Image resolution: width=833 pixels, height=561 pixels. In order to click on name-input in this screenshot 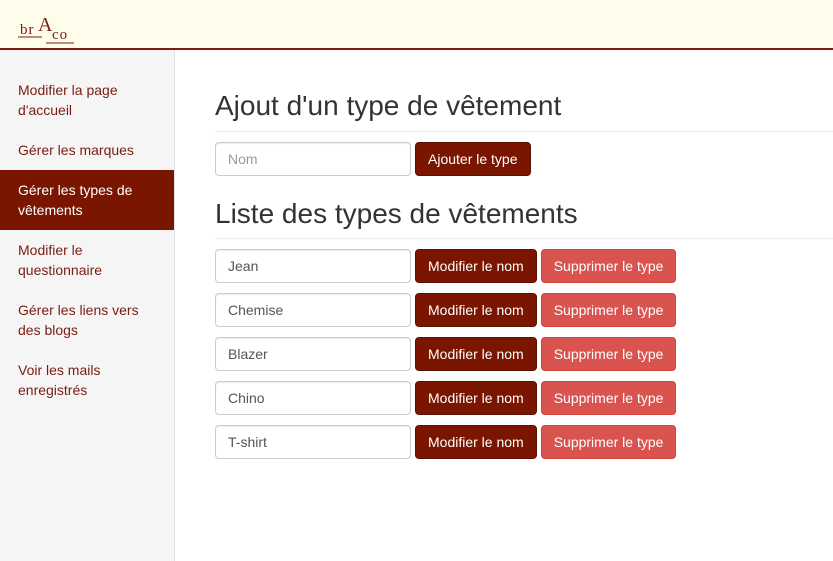, I will do `click(313, 159)`.